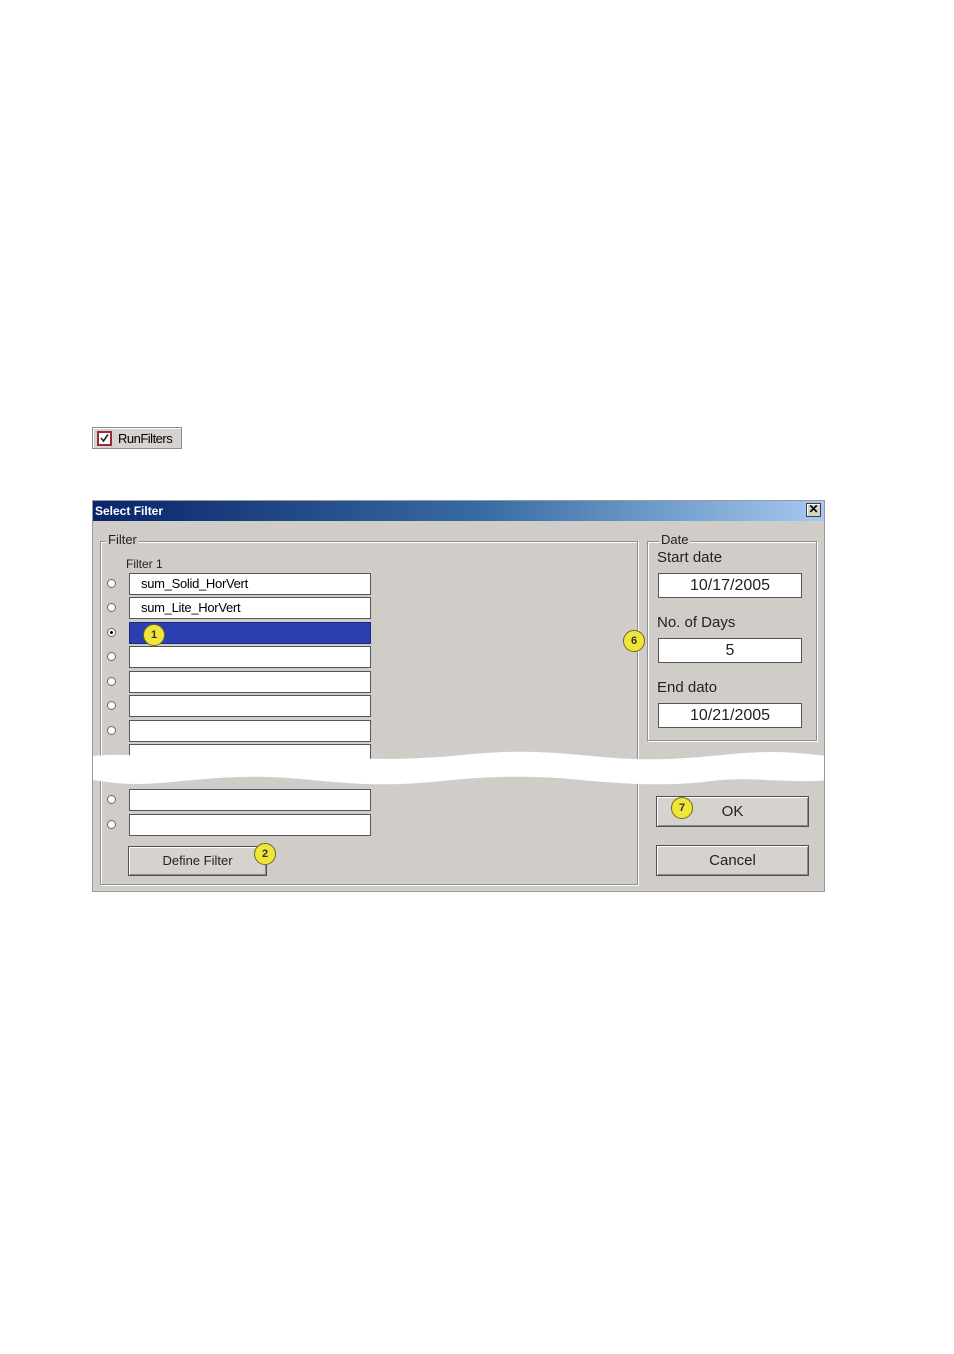  Describe the element at coordinates (730, 585) in the screenshot. I see `start-date-input: 10/17/2005` at that location.